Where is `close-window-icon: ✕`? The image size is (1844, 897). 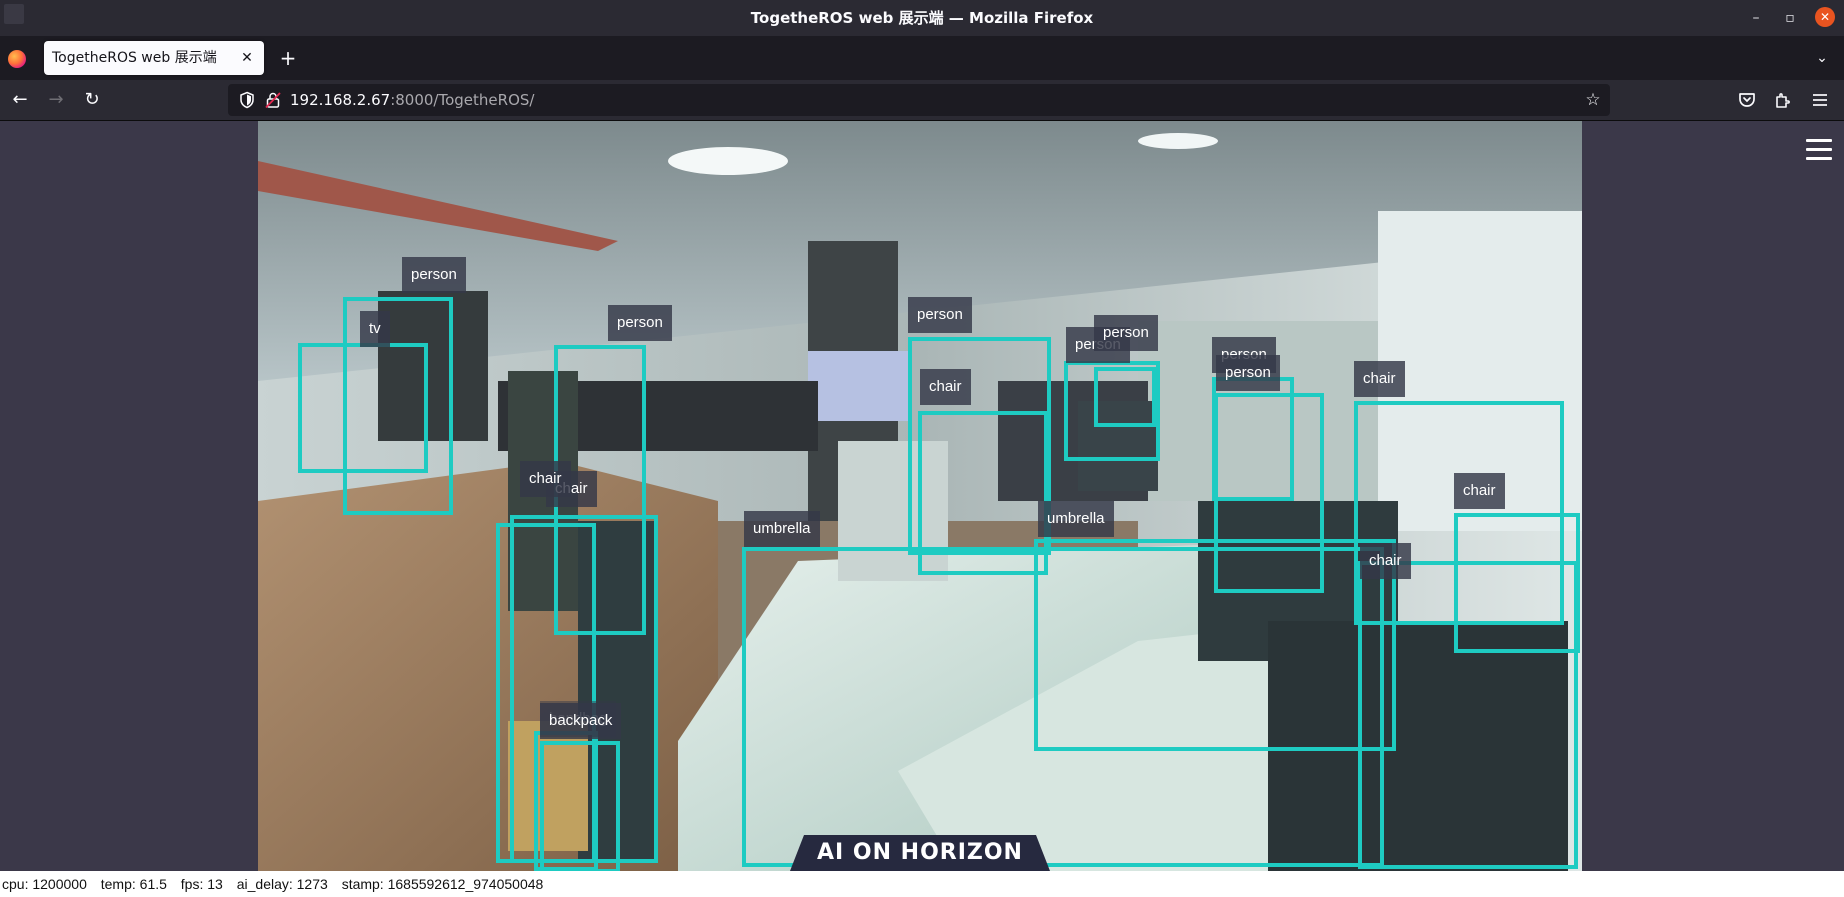 close-window-icon: ✕ is located at coordinates (1825, 17).